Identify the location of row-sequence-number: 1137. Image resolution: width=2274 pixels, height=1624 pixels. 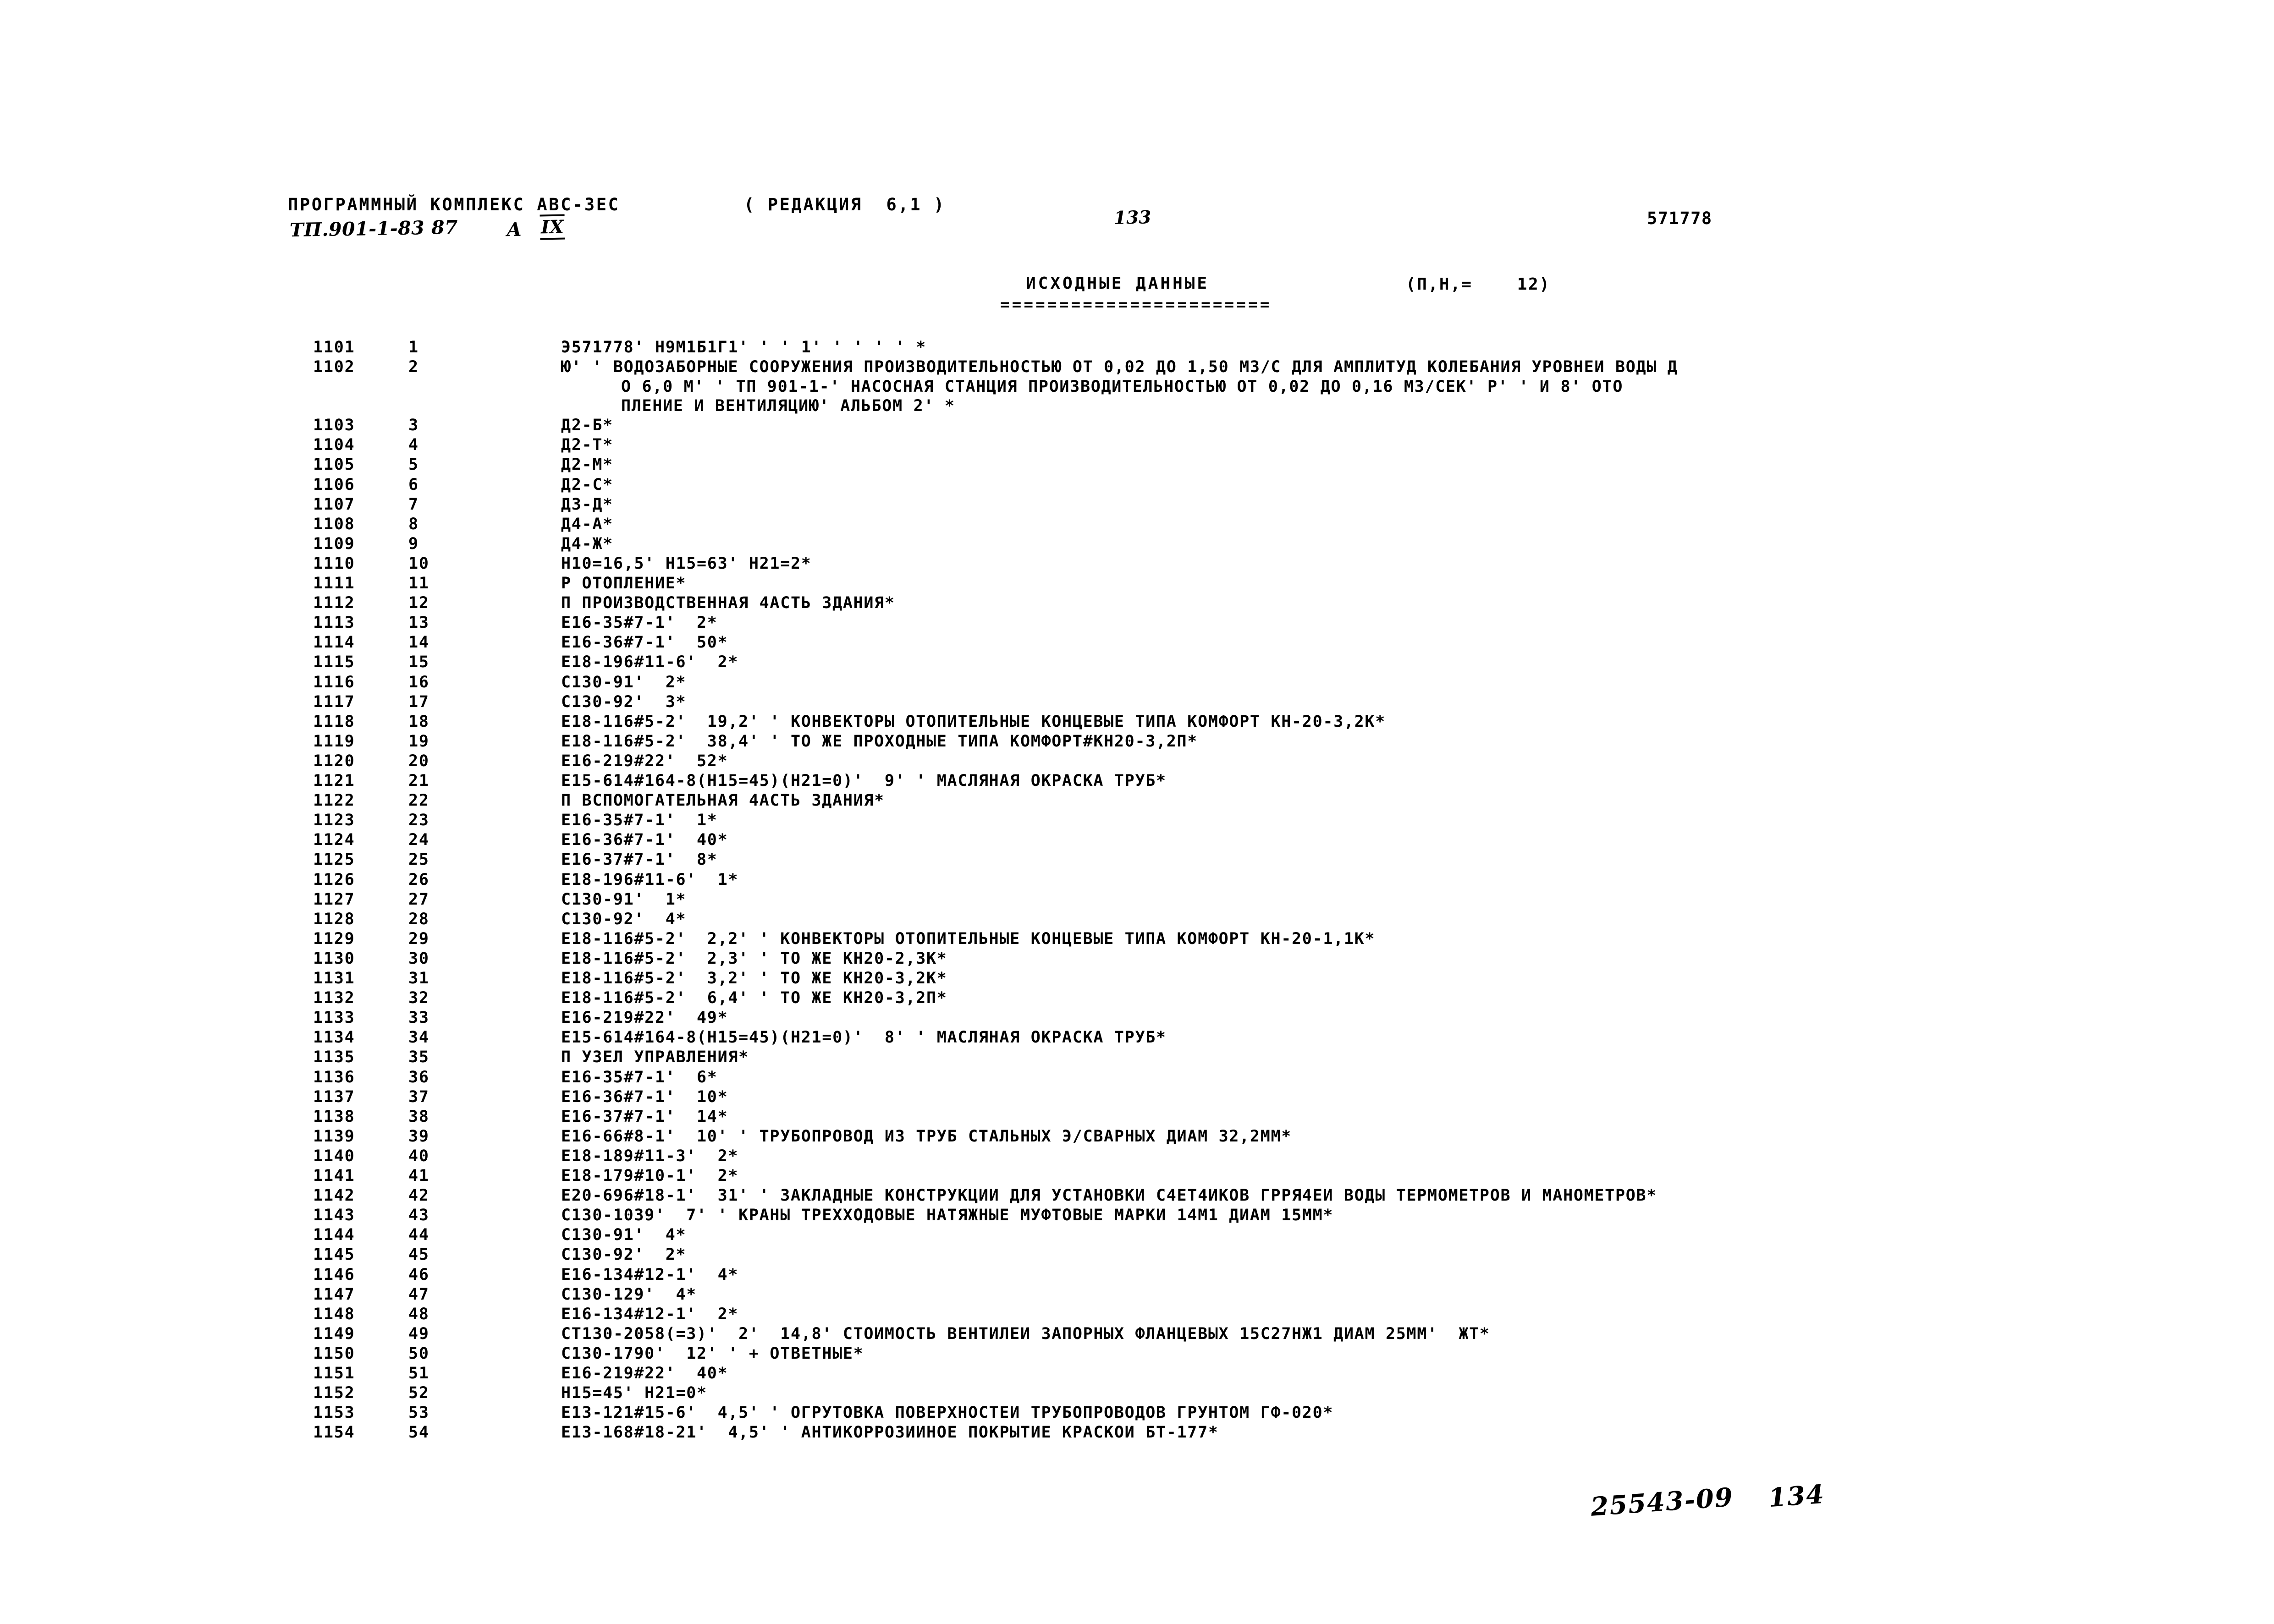
(334, 1096).